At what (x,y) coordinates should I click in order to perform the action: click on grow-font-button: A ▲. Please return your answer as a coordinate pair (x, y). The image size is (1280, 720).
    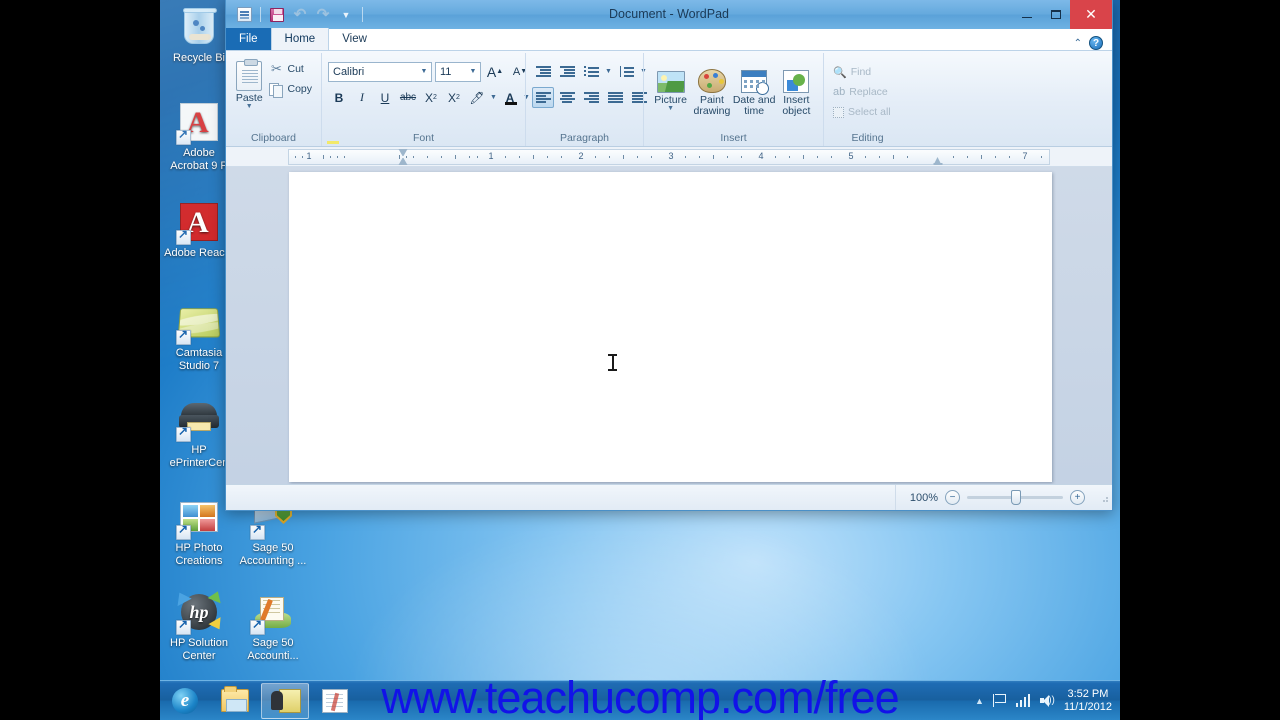
    Looking at the image, I should click on (495, 71).